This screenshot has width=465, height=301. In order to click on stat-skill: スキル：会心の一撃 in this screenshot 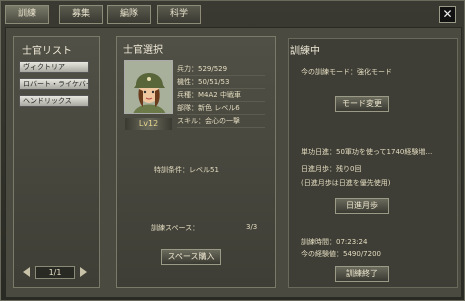, I will do `click(221, 121)`.